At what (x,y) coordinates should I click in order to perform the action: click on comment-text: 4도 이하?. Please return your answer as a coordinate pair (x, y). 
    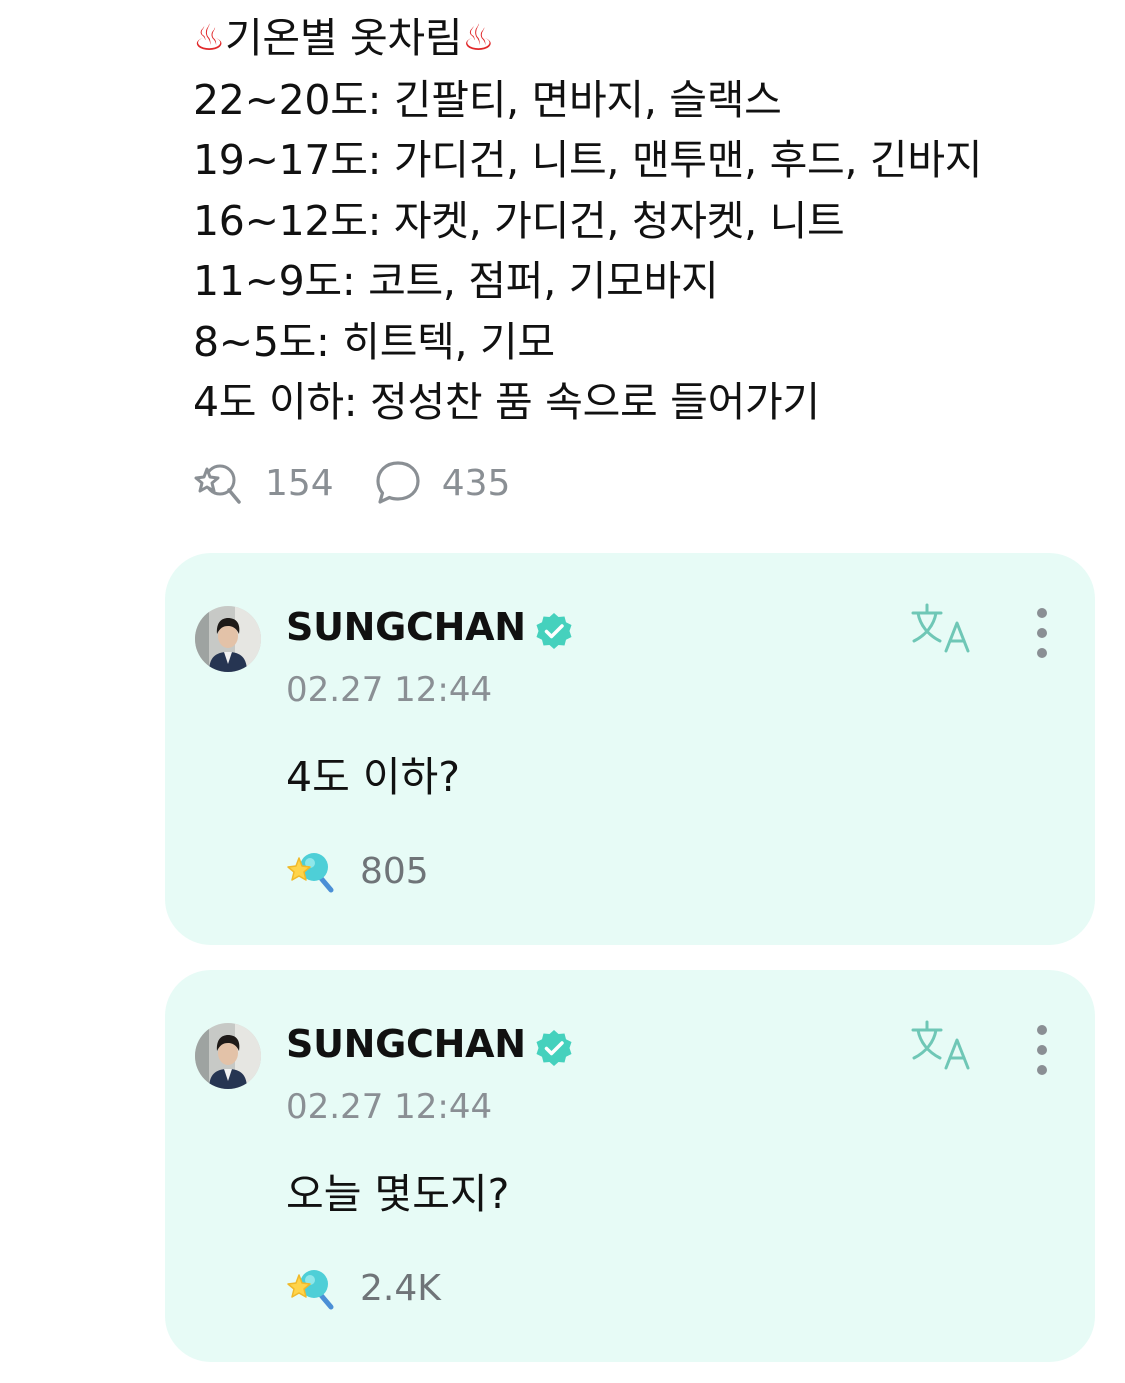
    Looking at the image, I should click on (373, 777).